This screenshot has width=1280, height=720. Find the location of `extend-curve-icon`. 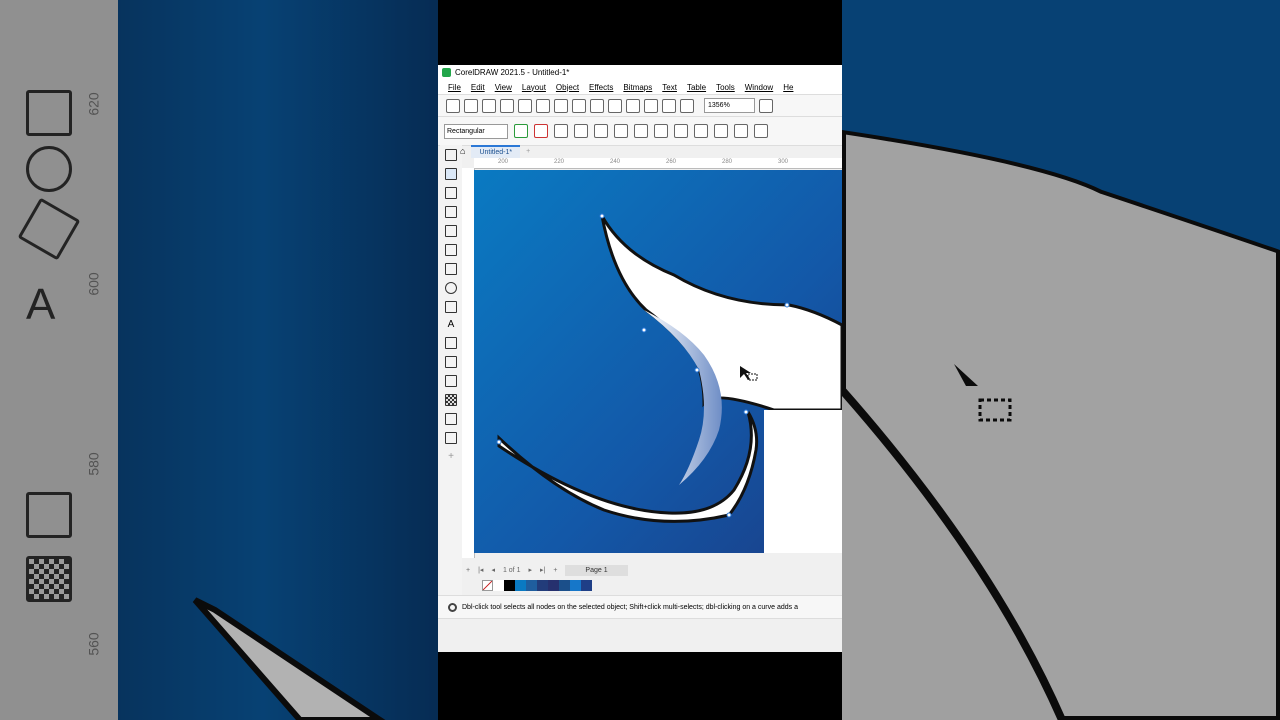

extend-curve-icon is located at coordinates (721, 131).